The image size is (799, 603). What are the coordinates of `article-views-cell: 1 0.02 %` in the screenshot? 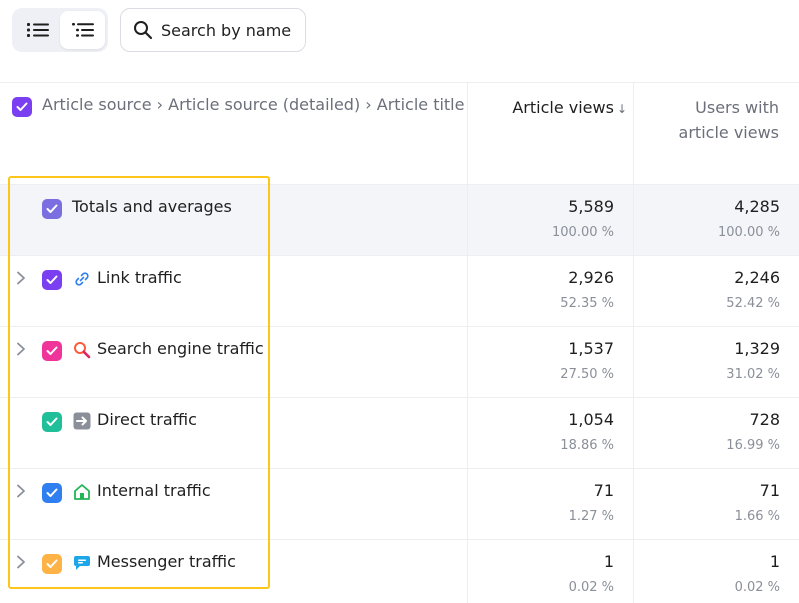 It's located at (541, 574).